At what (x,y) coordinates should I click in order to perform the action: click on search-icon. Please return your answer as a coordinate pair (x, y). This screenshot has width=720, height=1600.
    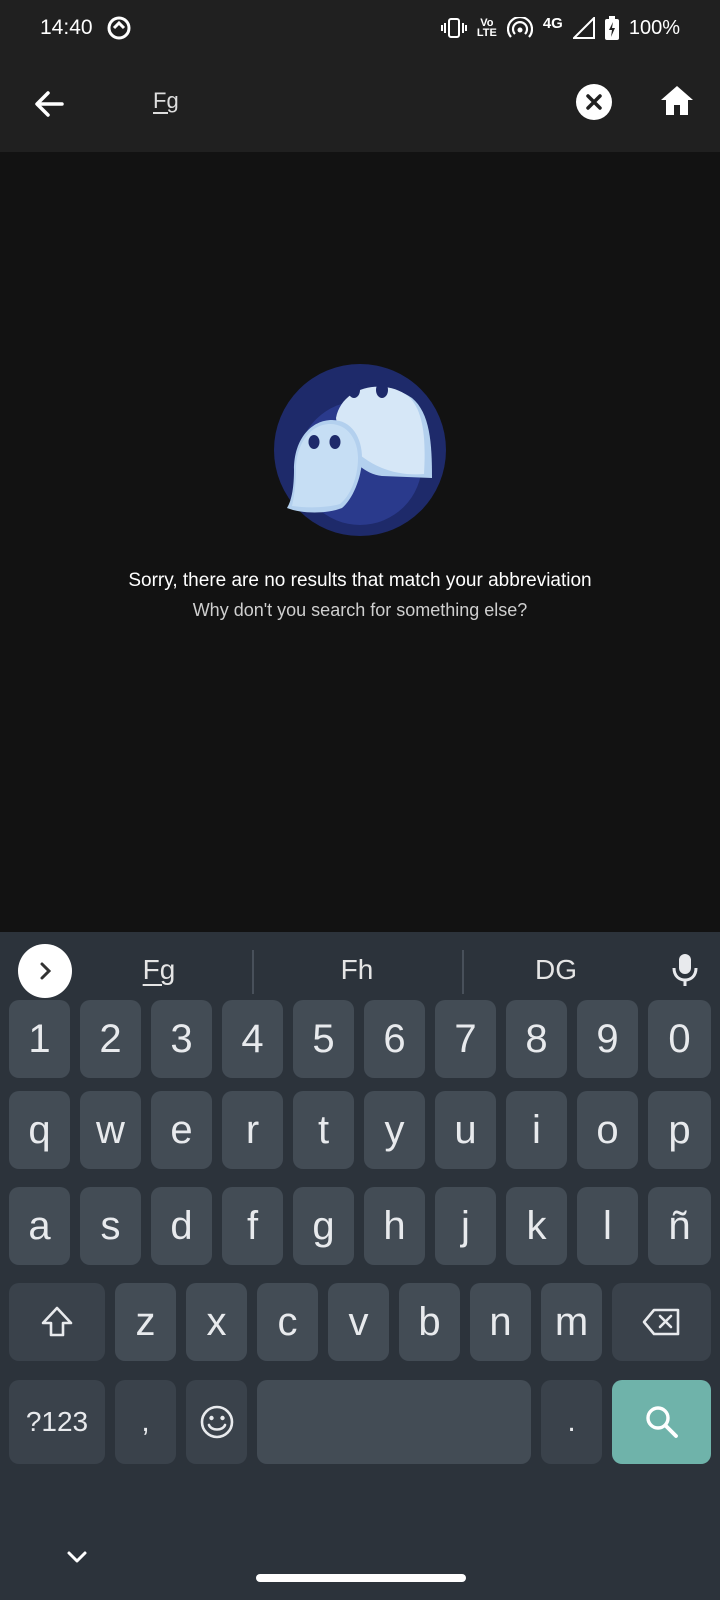
    Looking at the image, I should click on (661, 1422).